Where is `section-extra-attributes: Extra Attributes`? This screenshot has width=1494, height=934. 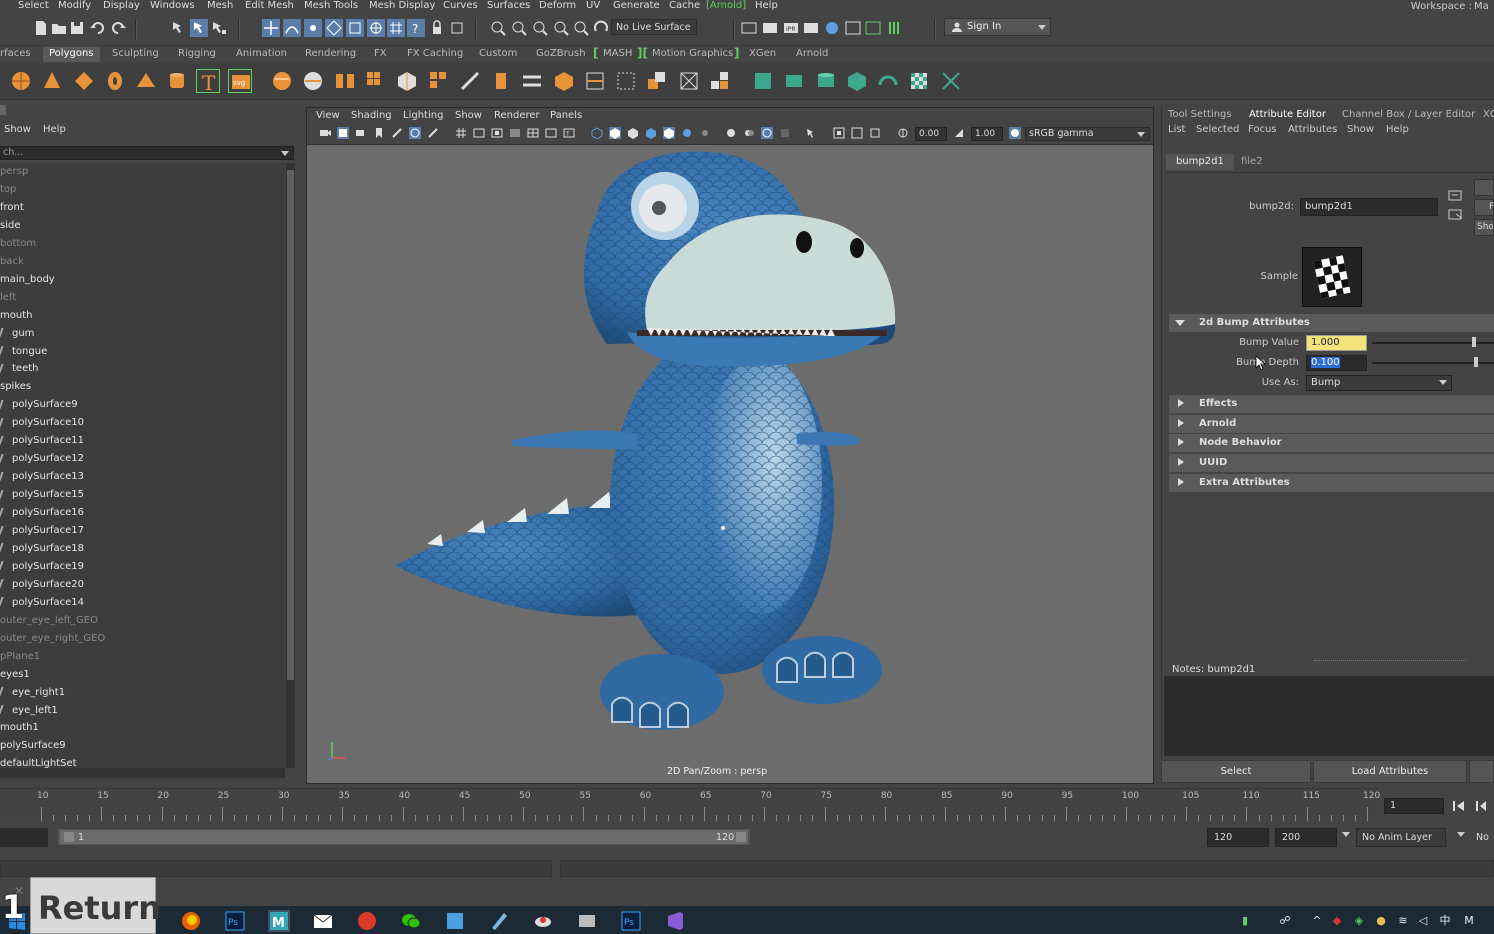
section-extra-attributes: Extra Attributes is located at coordinates (1331, 483).